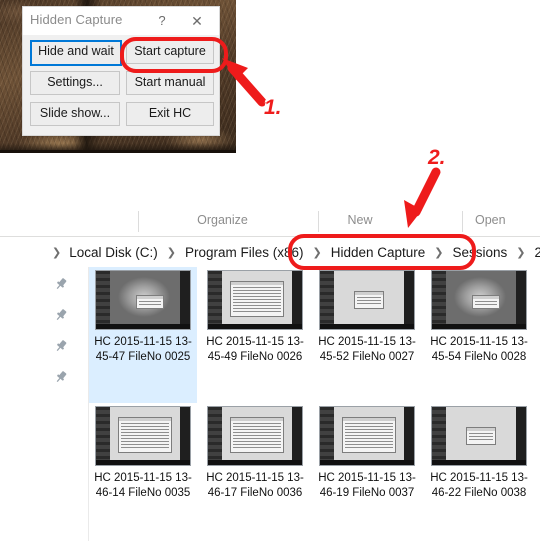  What do you see at coordinates (244, 252) in the screenshot?
I see `breadcrumb-item: Program Files (x86)` at bounding box center [244, 252].